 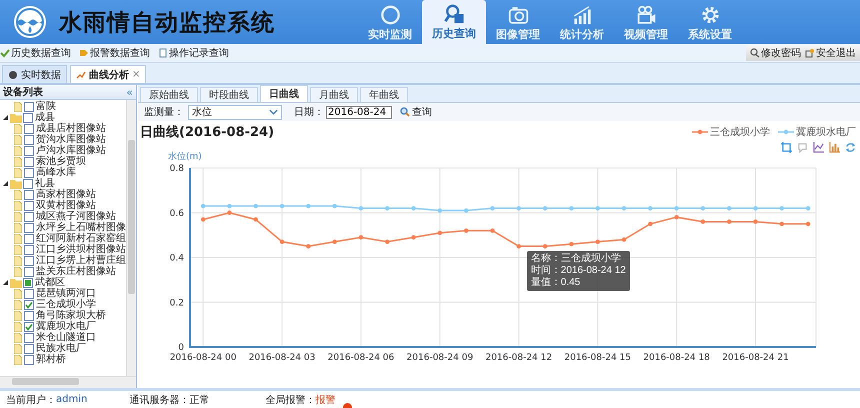 What do you see at coordinates (193, 53) in the screenshot?
I see `query-link: 操作记录查询` at bounding box center [193, 53].